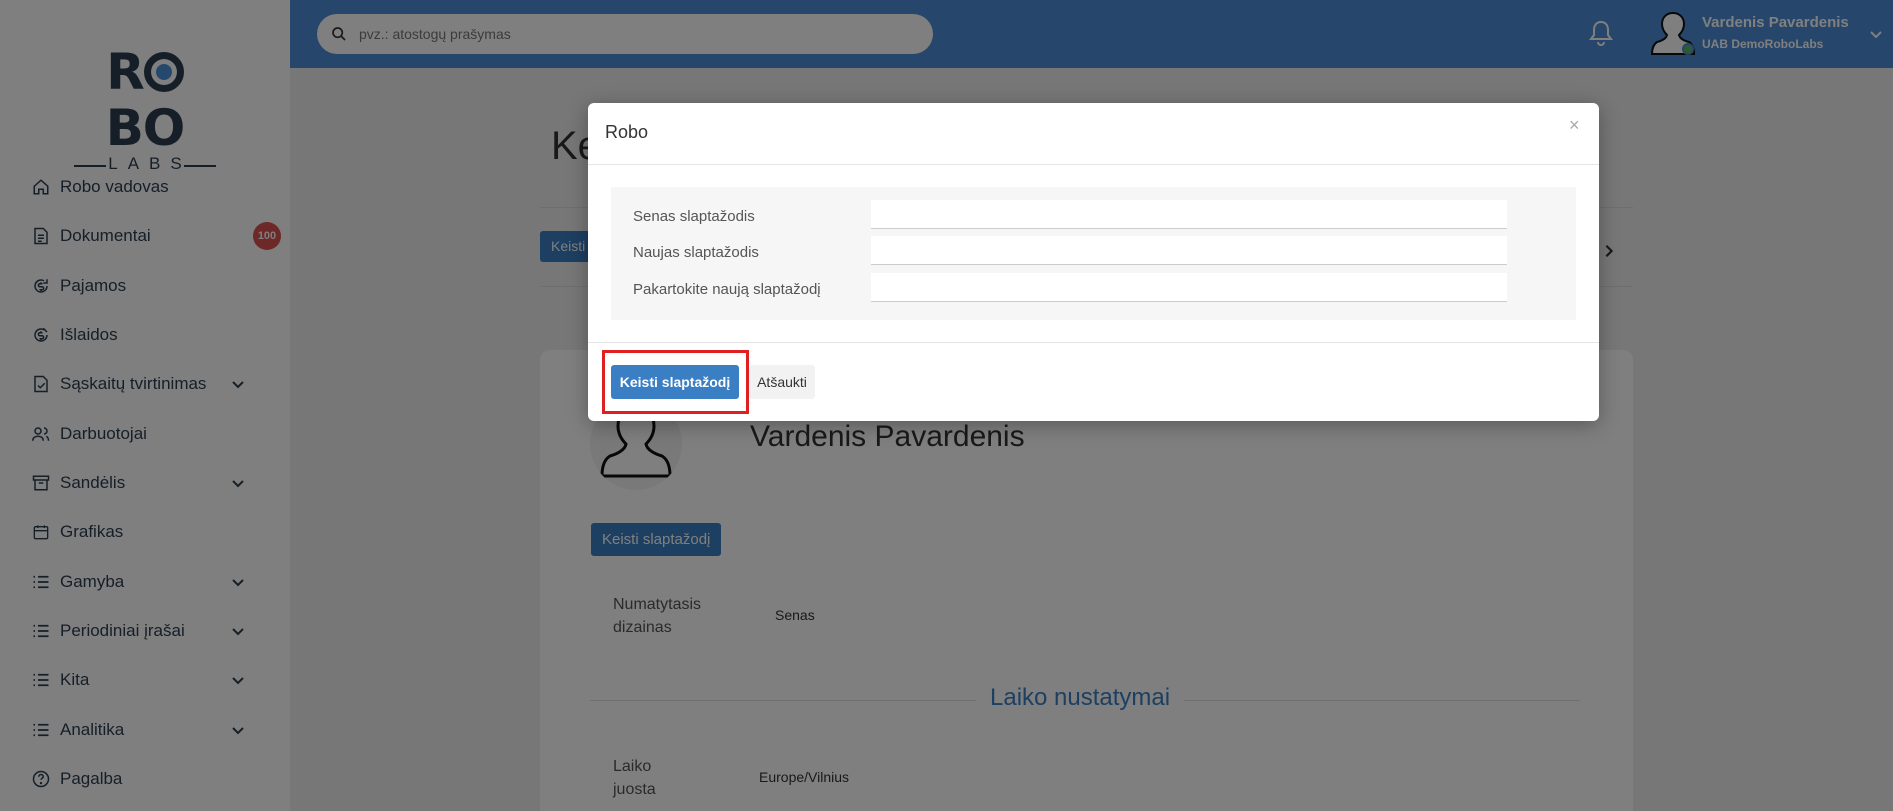 The width and height of the screenshot is (1893, 811). Describe the element at coordinates (1189, 250) in the screenshot. I see `new-password-field` at that location.